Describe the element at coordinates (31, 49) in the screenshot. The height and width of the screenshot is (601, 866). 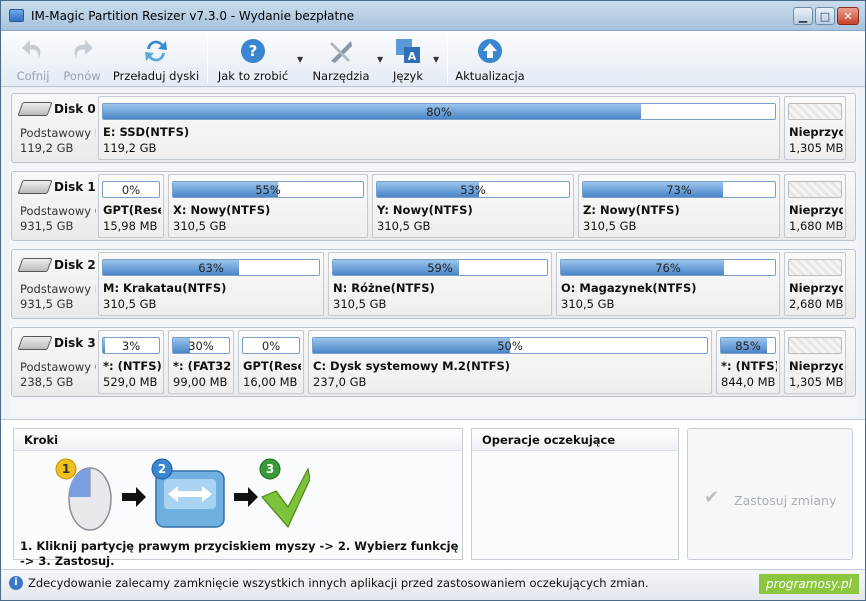
I see `undo-icon` at that location.